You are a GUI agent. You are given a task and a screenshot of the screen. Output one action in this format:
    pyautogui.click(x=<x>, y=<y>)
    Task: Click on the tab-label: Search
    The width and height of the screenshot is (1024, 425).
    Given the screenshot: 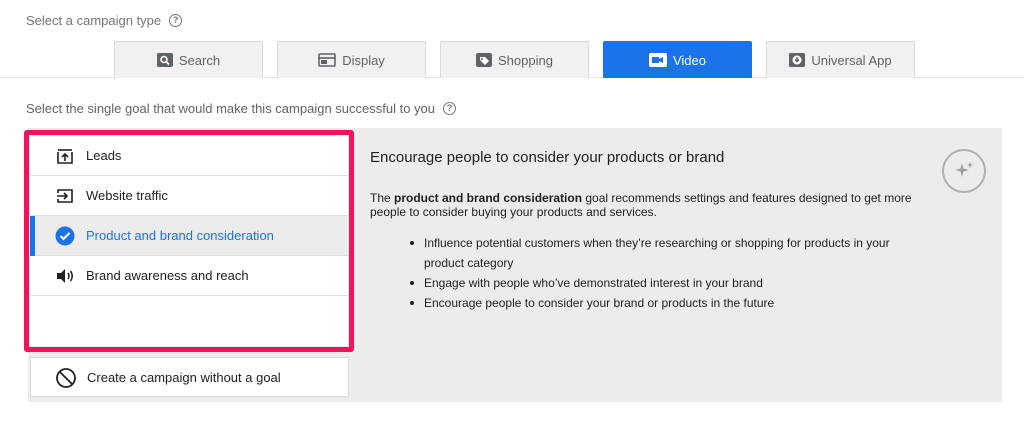 What is the action you would take?
    pyautogui.click(x=199, y=60)
    